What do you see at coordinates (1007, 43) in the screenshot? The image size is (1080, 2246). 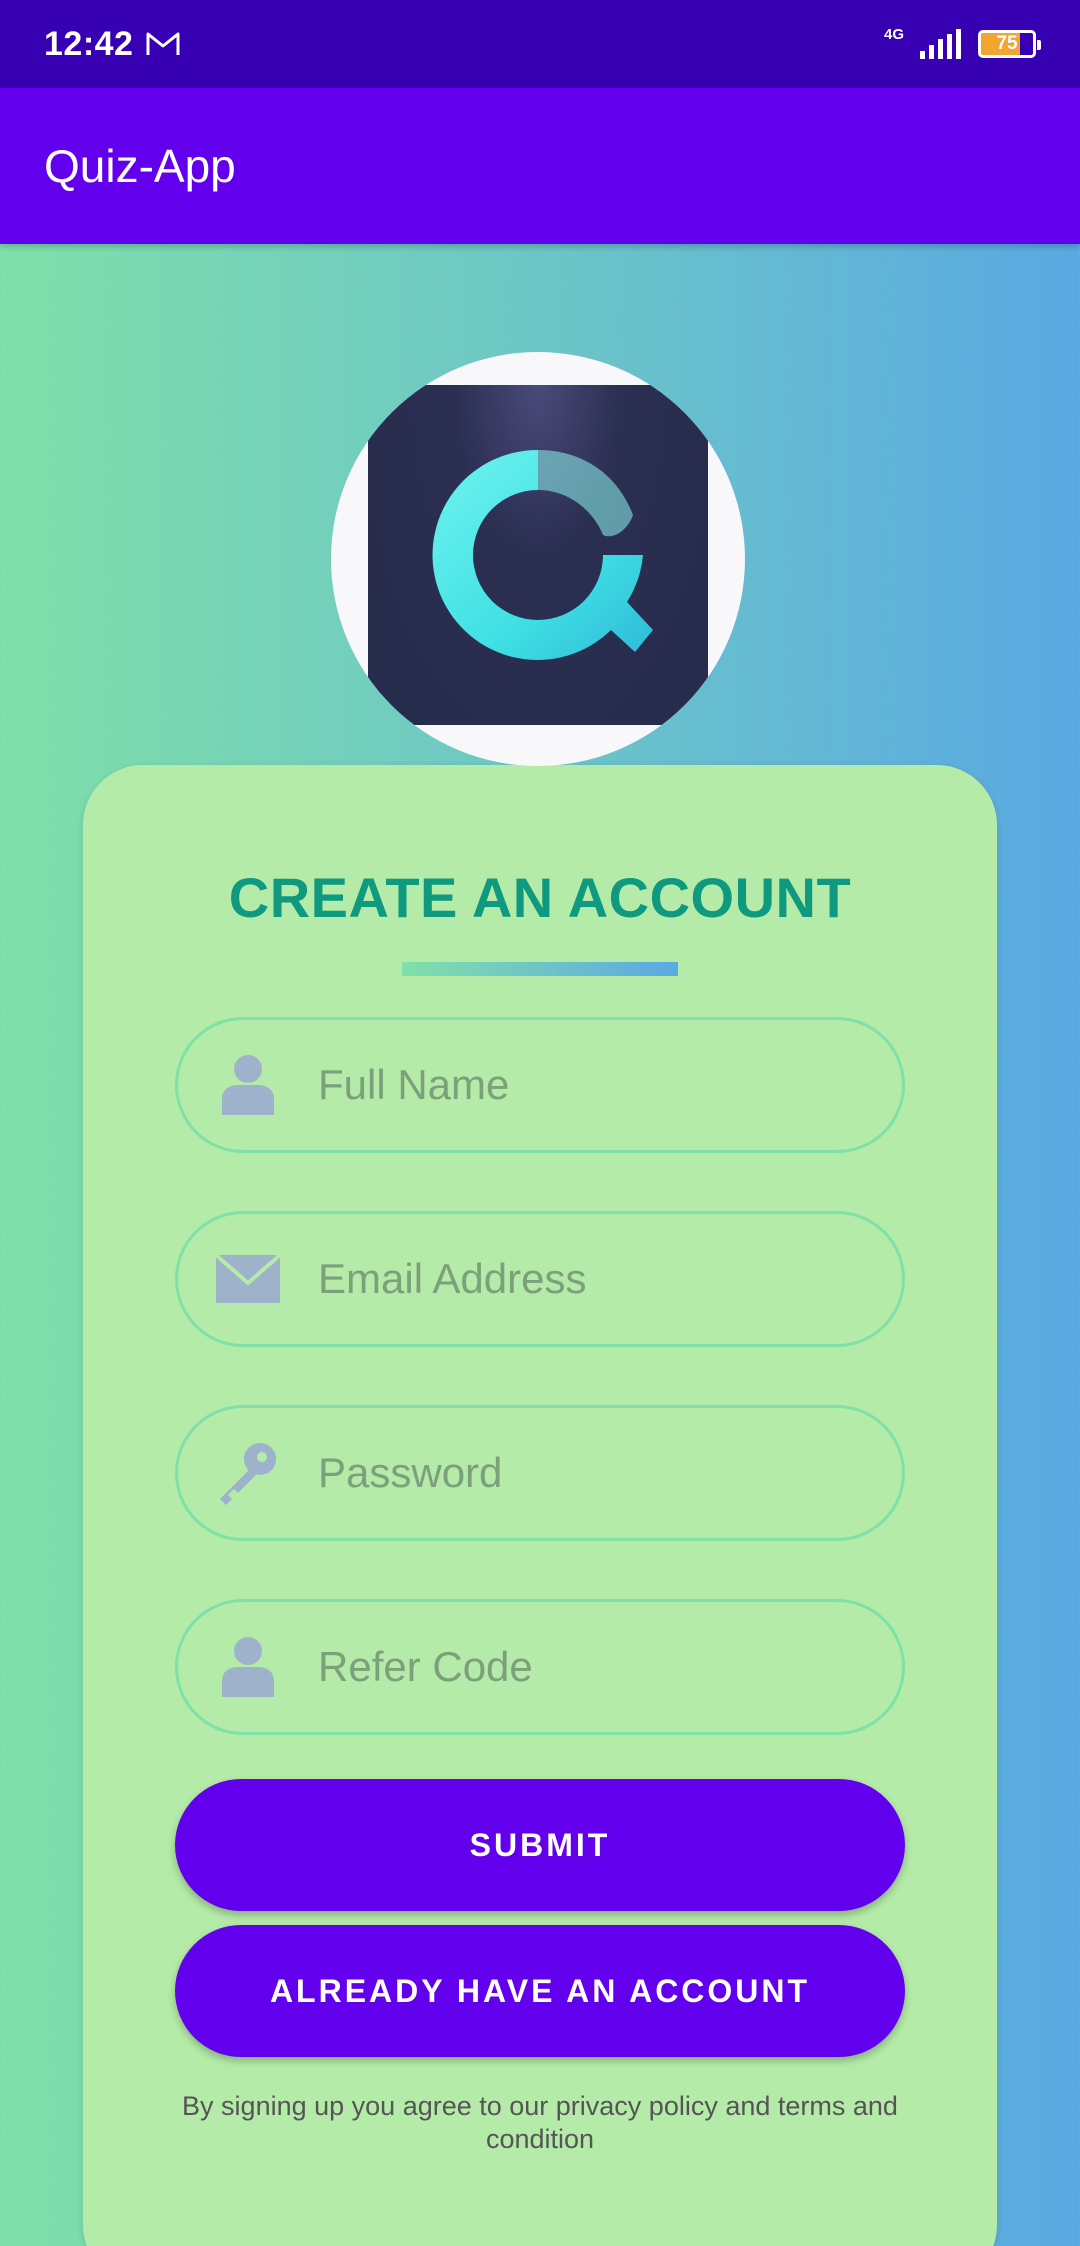 I see `battery-level: 75` at bounding box center [1007, 43].